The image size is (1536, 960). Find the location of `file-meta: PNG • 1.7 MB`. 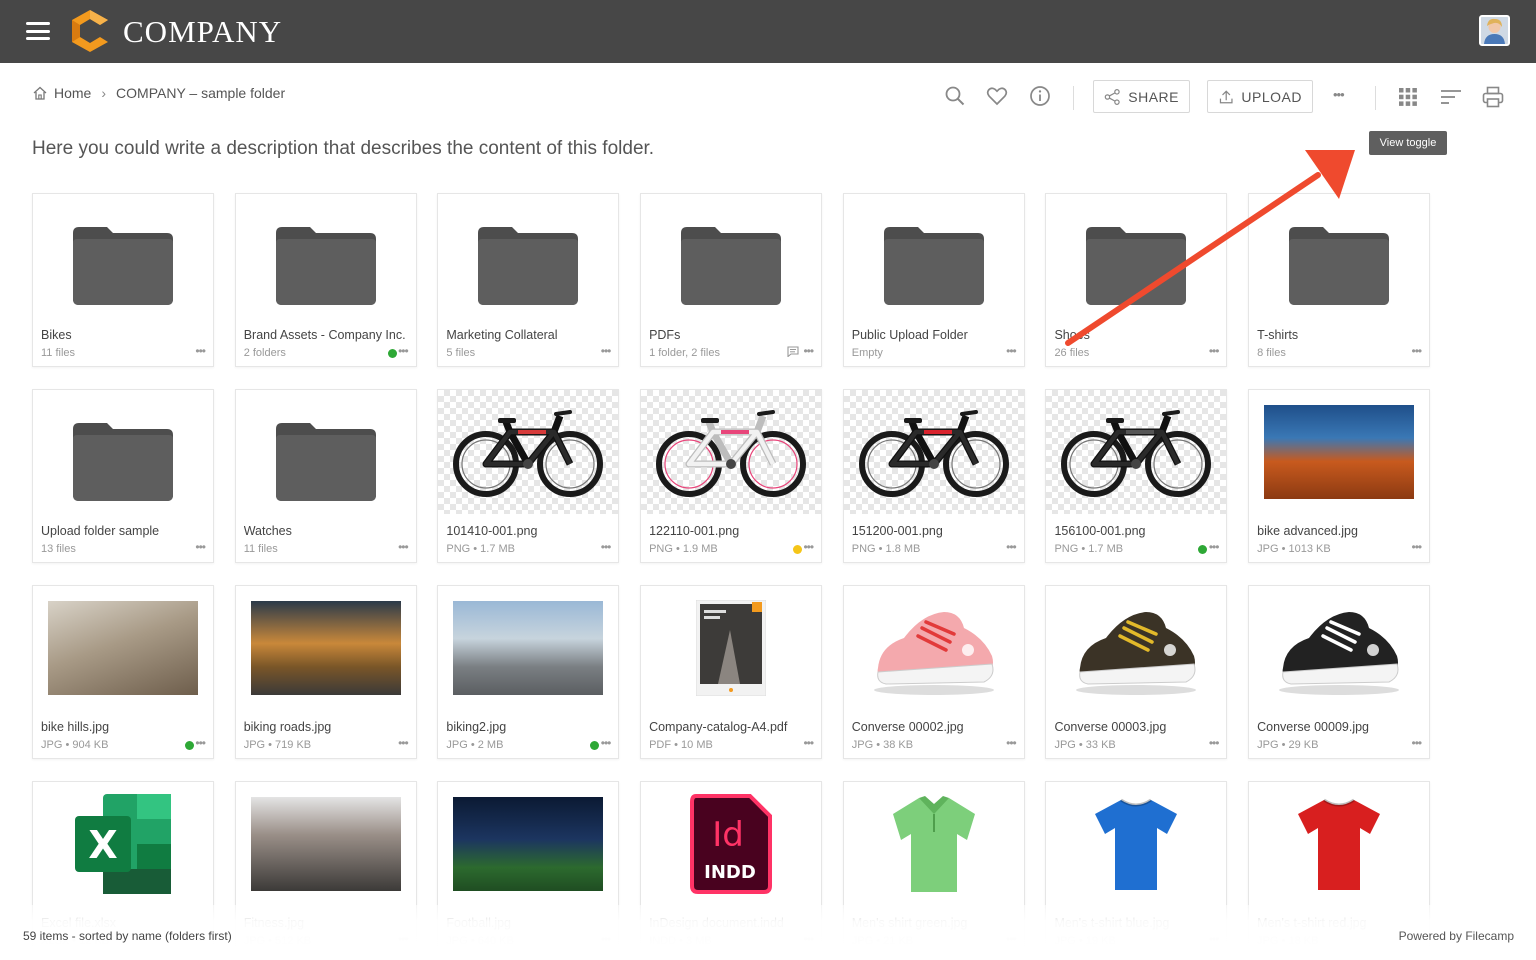

file-meta: PNG • 1.7 MB is located at coordinates (1089, 549).